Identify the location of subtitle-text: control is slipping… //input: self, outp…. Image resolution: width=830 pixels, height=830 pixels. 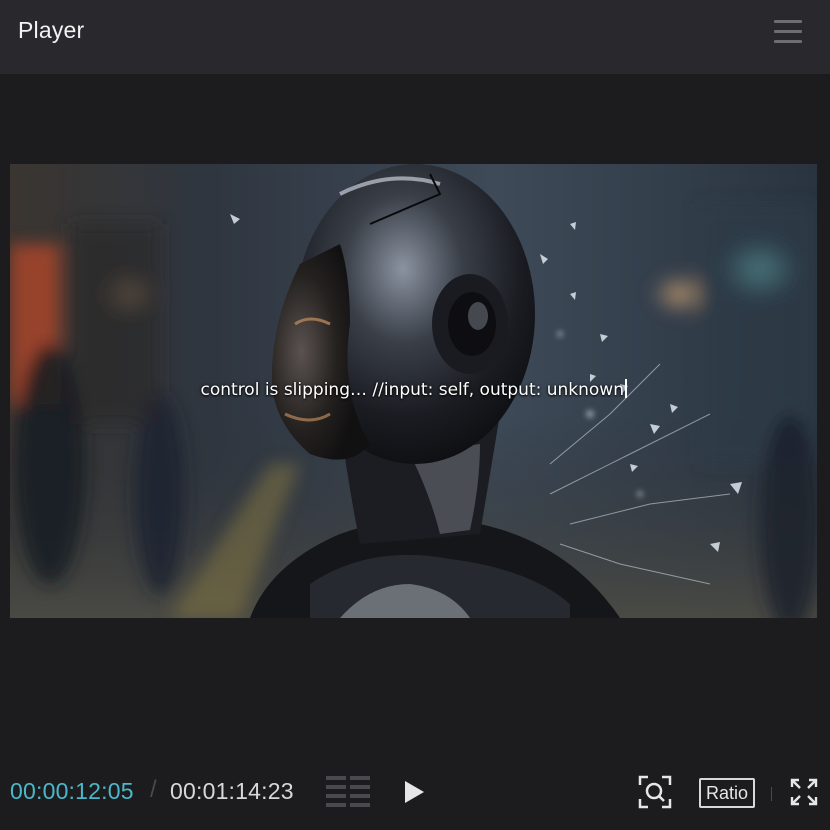
(412, 390).